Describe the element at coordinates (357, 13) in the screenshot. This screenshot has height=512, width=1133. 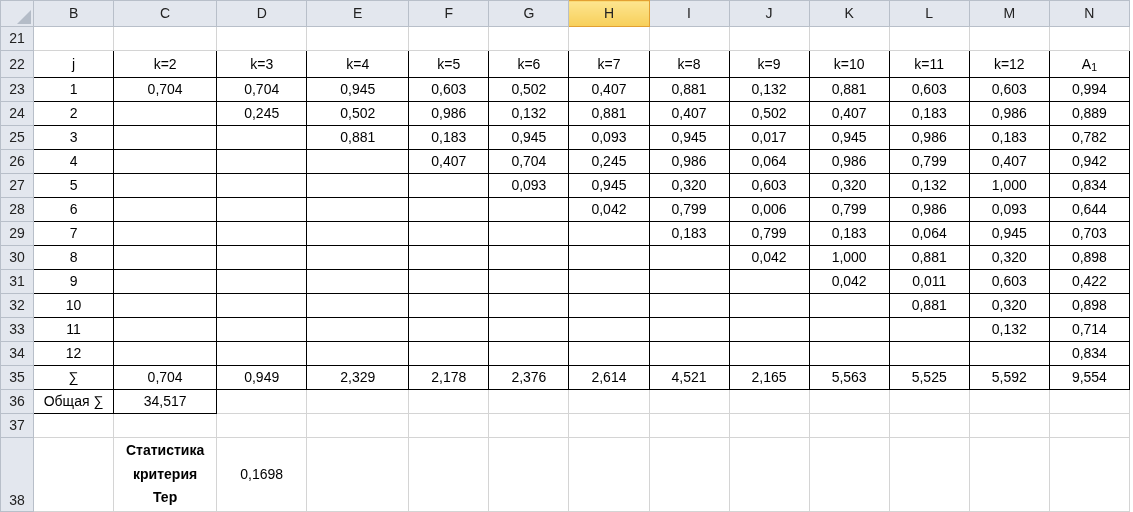
I see `column-header: E` at that location.